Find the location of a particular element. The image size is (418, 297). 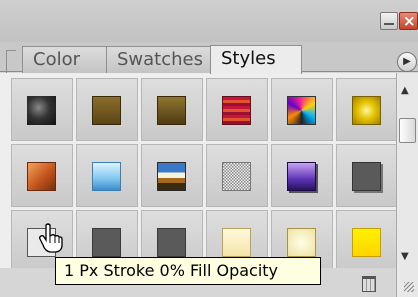

style-swatch-landscape is located at coordinates (171, 176).